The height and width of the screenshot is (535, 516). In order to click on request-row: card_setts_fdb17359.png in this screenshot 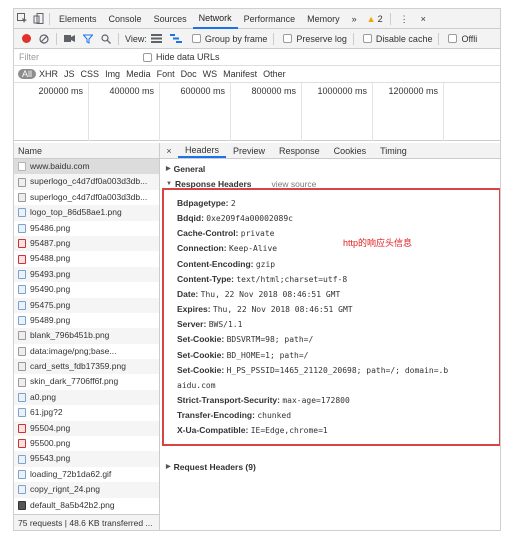, I will do `click(86, 367)`.